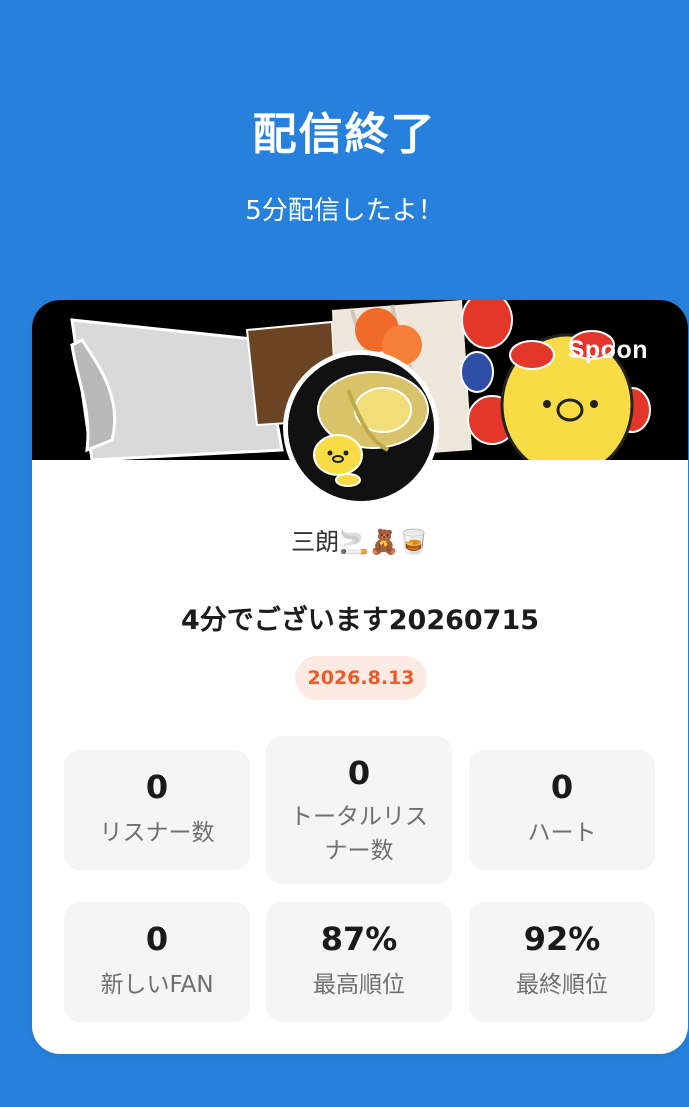 The width and height of the screenshot is (689, 1107). I want to click on stat-highest-rank: 87% 最高順位, so click(359, 962).